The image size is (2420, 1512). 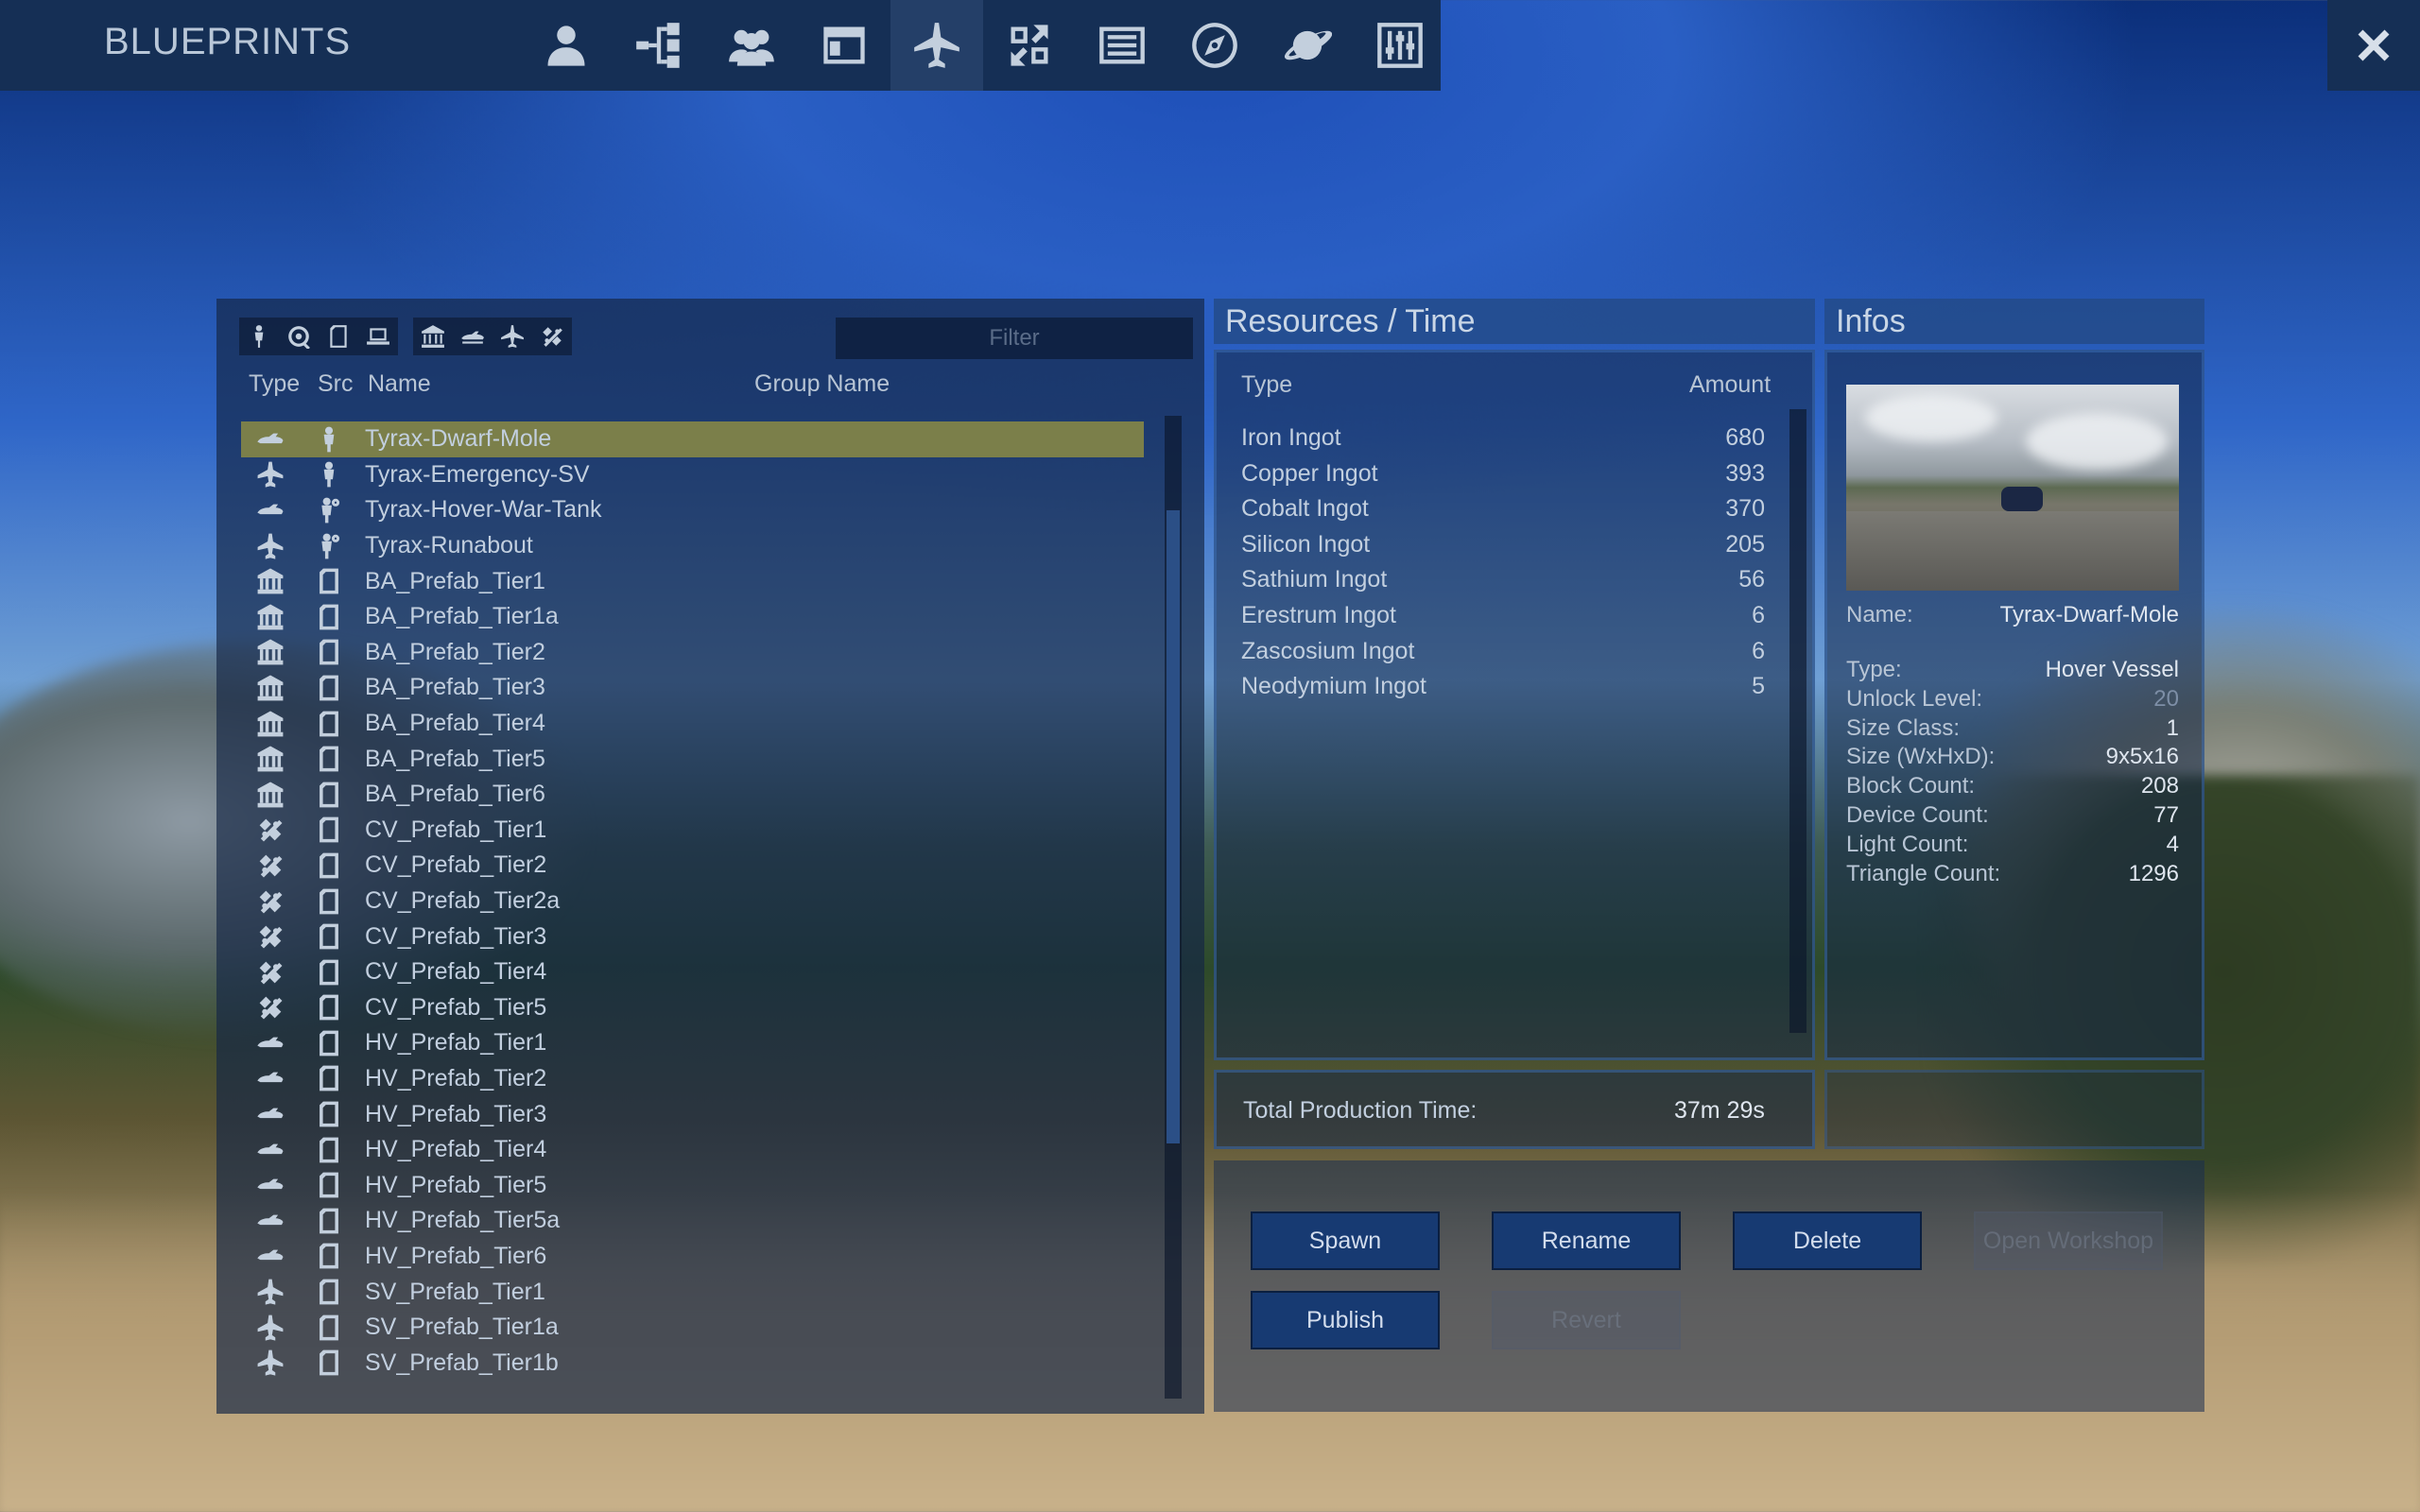 I want to click on blueprint-row: BA_Prefab_Tier5, so click(x=692, y=759).